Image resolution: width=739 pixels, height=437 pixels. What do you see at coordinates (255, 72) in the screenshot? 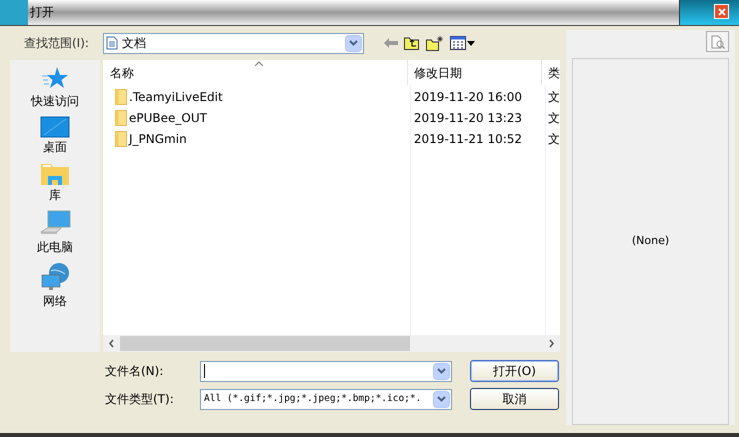
I see `column-header: 名称` at bounding box center [255, 72].